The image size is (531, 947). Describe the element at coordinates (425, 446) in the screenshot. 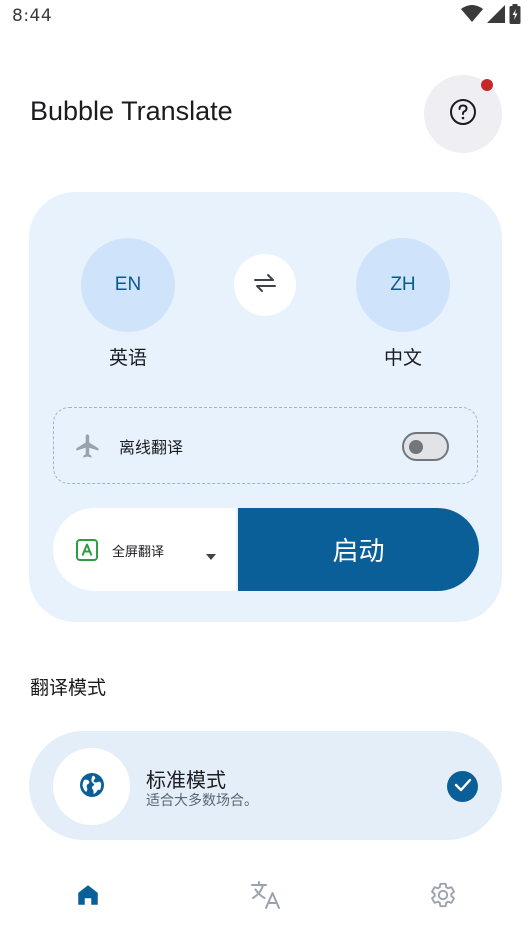

I see `offline-translation-toggle` at that location.